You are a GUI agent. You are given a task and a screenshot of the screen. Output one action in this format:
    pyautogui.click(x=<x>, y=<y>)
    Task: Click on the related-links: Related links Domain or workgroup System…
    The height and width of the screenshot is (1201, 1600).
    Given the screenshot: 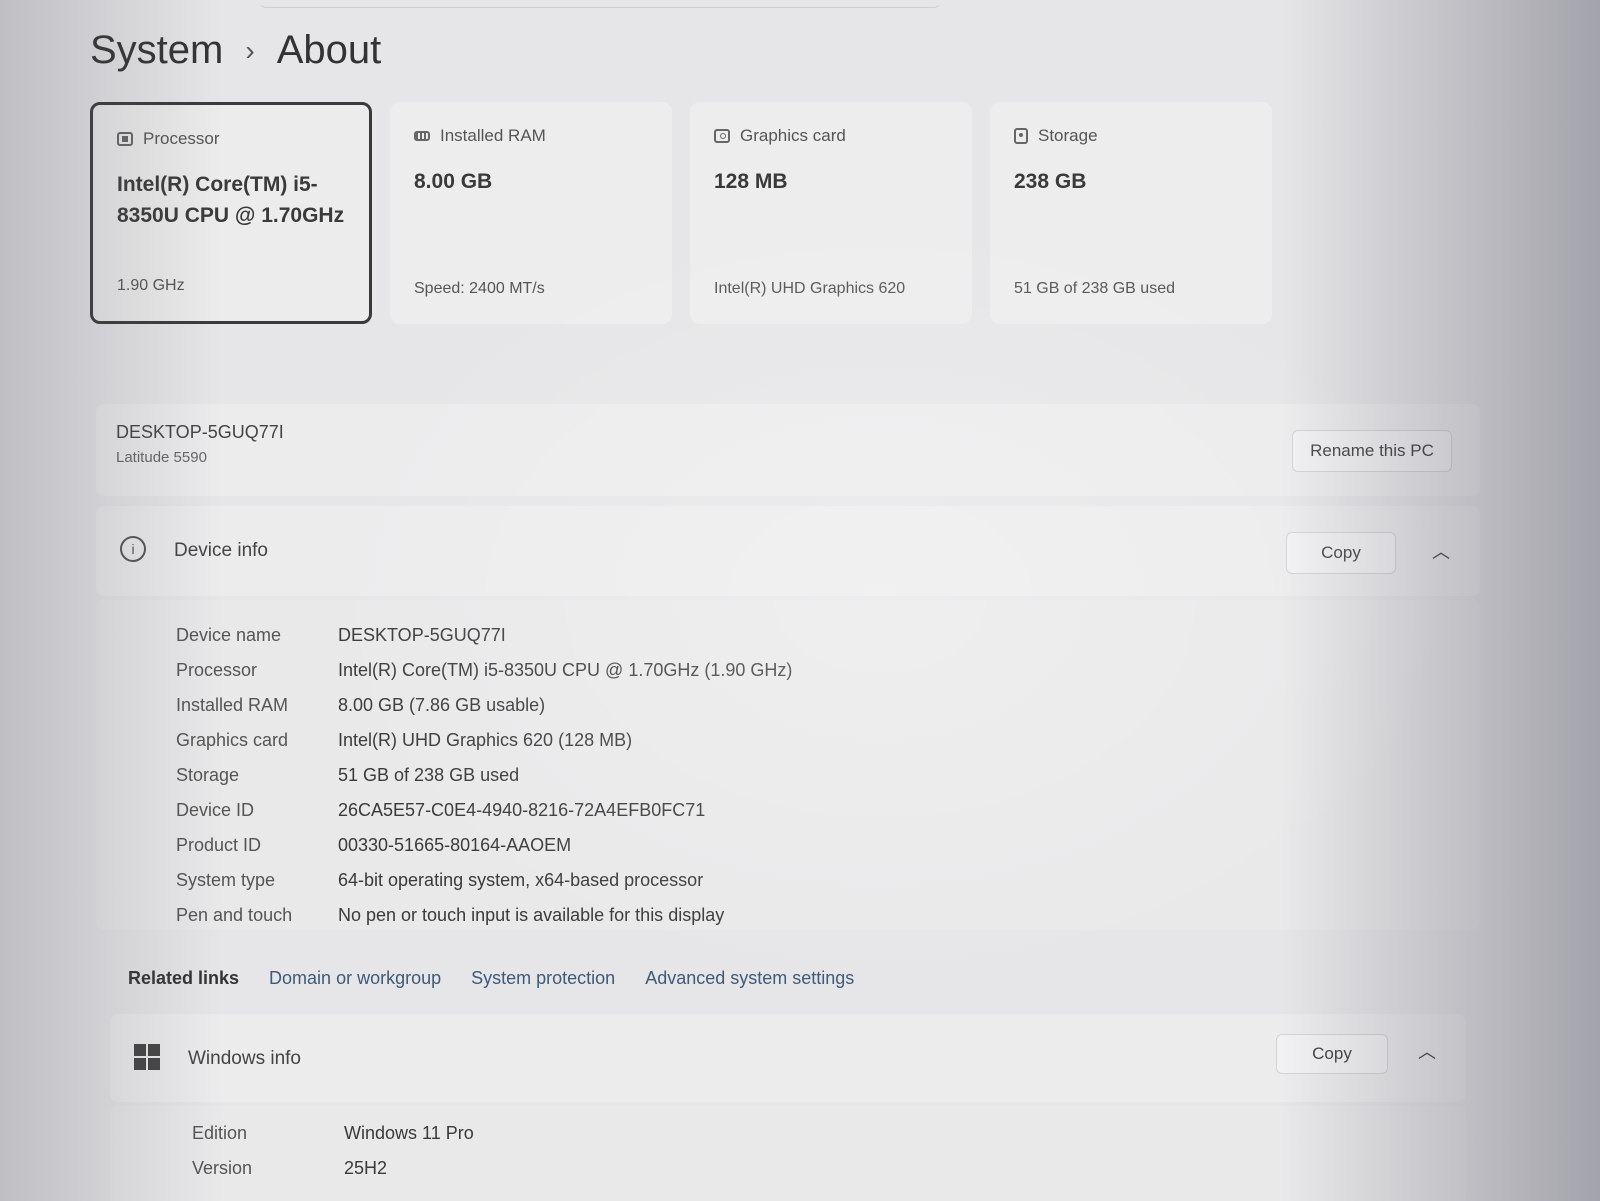 What is the action you would take?
    pyautogui.click(x=491, y=978)
    